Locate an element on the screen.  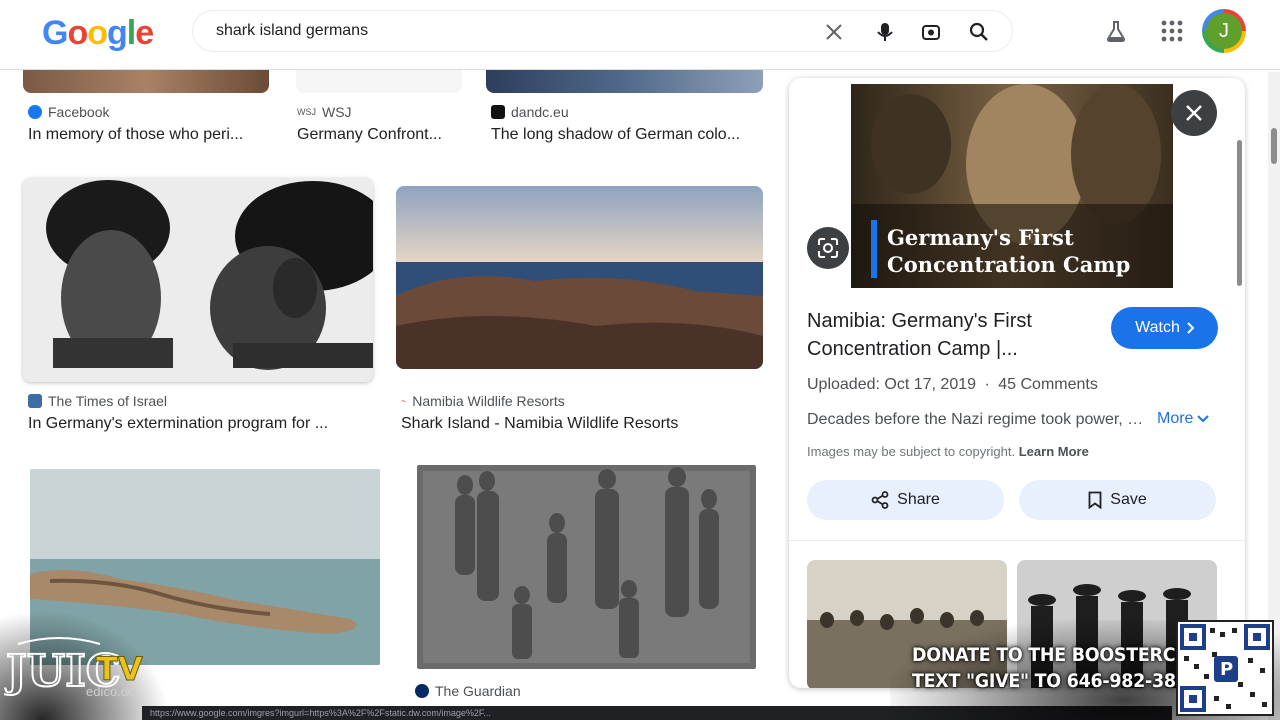
share-button: Share is located at coordinates (905, 500).